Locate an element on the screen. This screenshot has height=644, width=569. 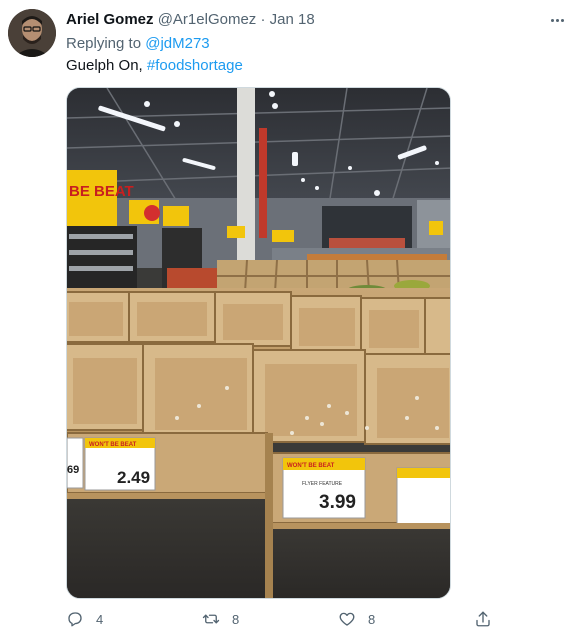
tweet-text-plain: Guelph On, is located at coordinates (106, 65).